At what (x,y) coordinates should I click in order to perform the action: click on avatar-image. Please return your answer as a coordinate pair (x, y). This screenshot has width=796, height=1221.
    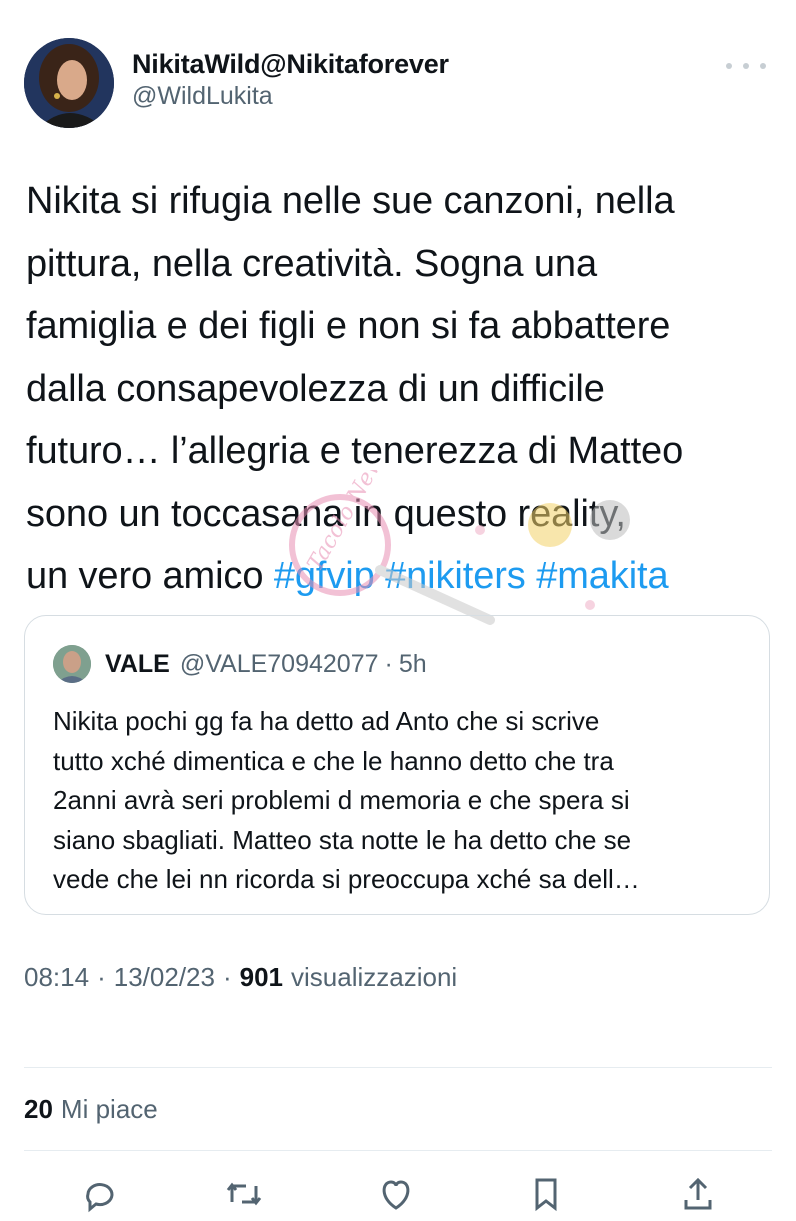
    Looking at the image, I should click on (69, 83).